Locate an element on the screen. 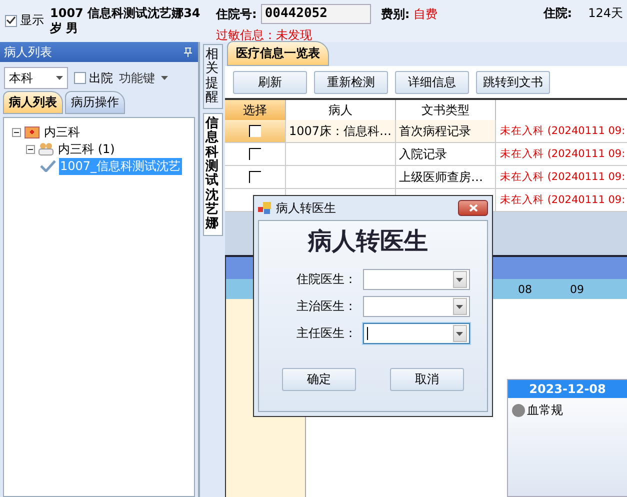  admission-number-field: 00442052 is located at coordinates (315, 14).